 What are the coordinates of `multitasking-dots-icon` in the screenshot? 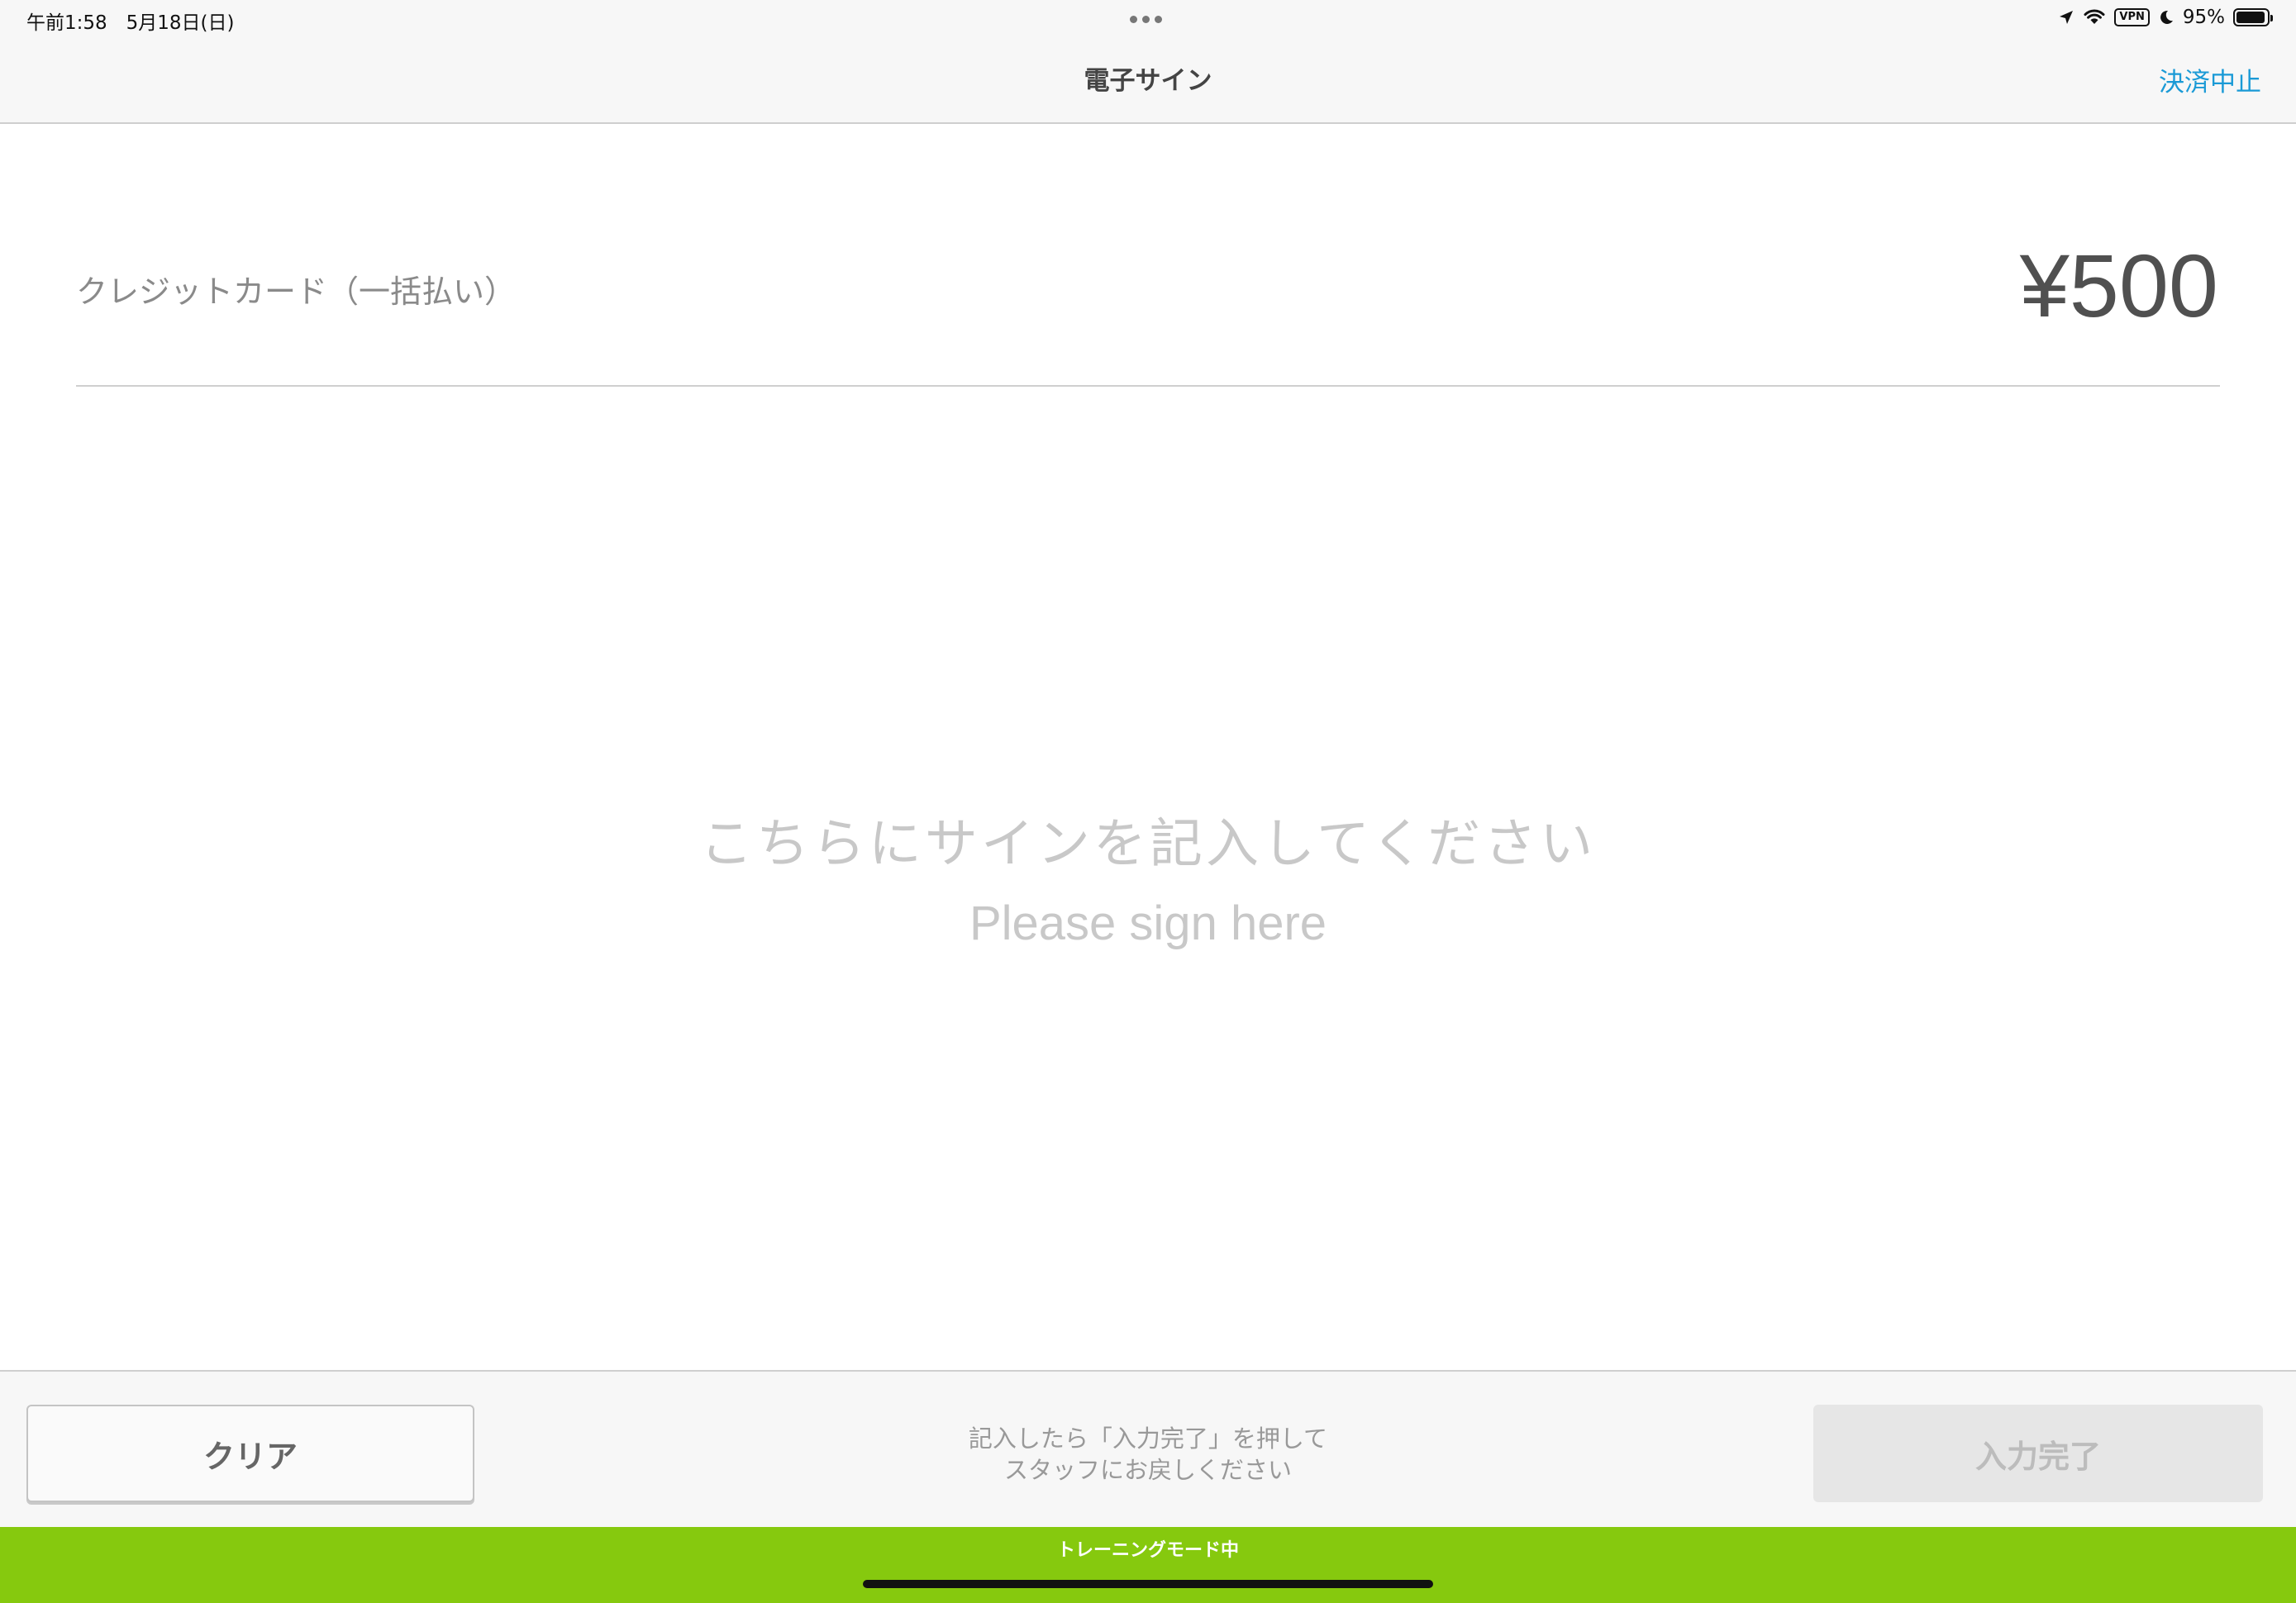 It's located at (1146, 19).